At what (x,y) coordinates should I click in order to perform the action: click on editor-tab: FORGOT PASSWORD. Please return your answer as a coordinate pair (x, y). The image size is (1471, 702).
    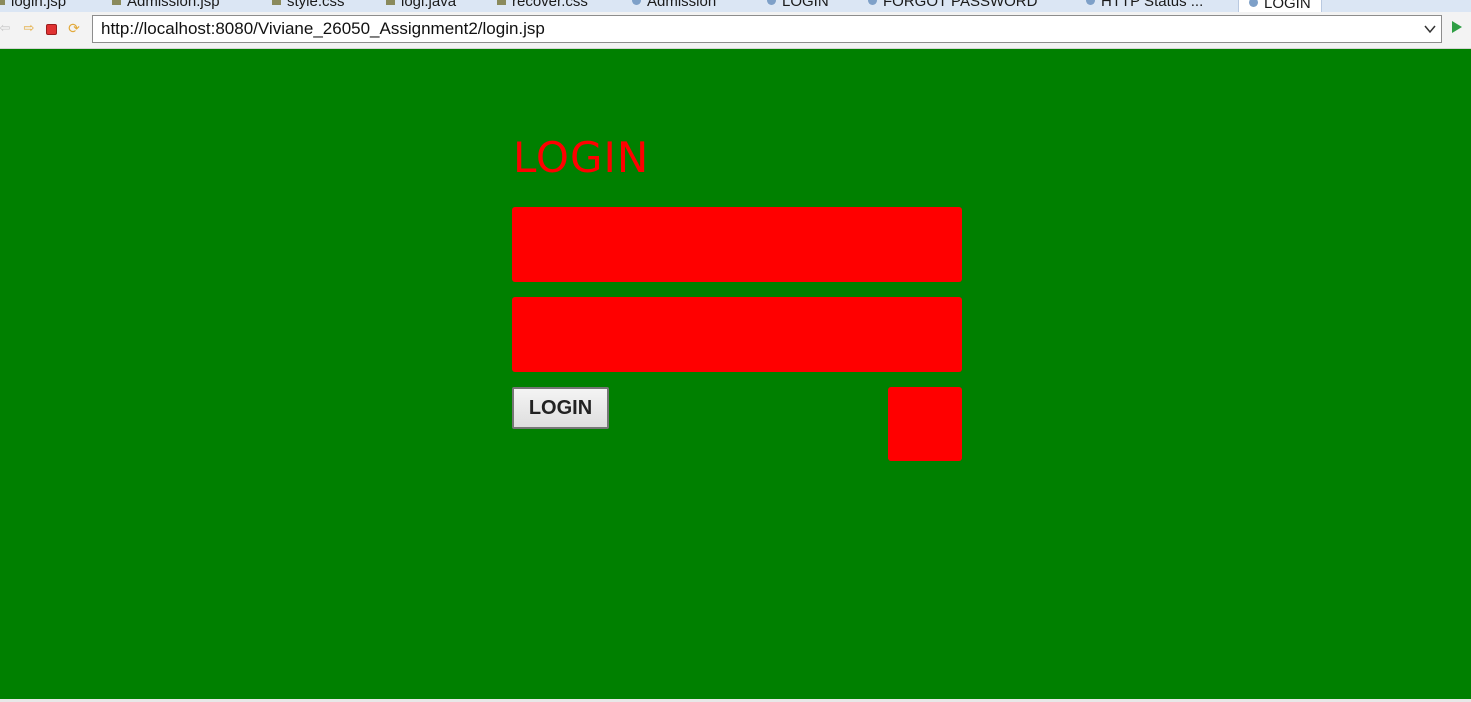
    Looking at the image, I should click on (952, 6).